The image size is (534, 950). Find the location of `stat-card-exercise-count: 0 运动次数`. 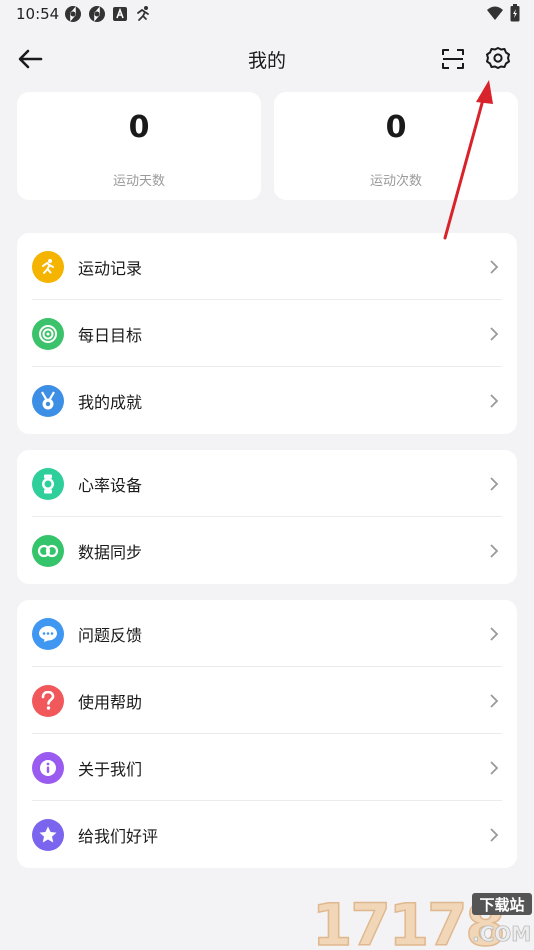

stat-card-exercise-count: 0 运动次数 is located at coordinates (396, 146).